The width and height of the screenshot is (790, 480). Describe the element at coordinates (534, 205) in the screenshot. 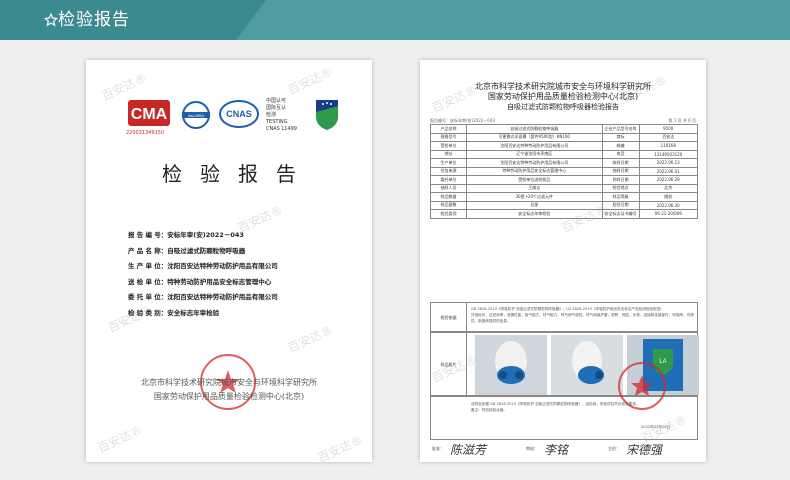

I see `table-cell-value: 总部` at that location.